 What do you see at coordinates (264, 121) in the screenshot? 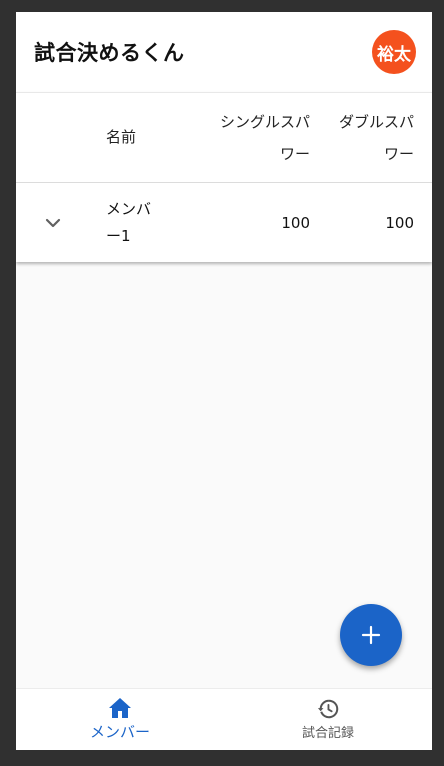
I see `header-single-power-line1: シングルスパ` at bounding box center [264, 121].